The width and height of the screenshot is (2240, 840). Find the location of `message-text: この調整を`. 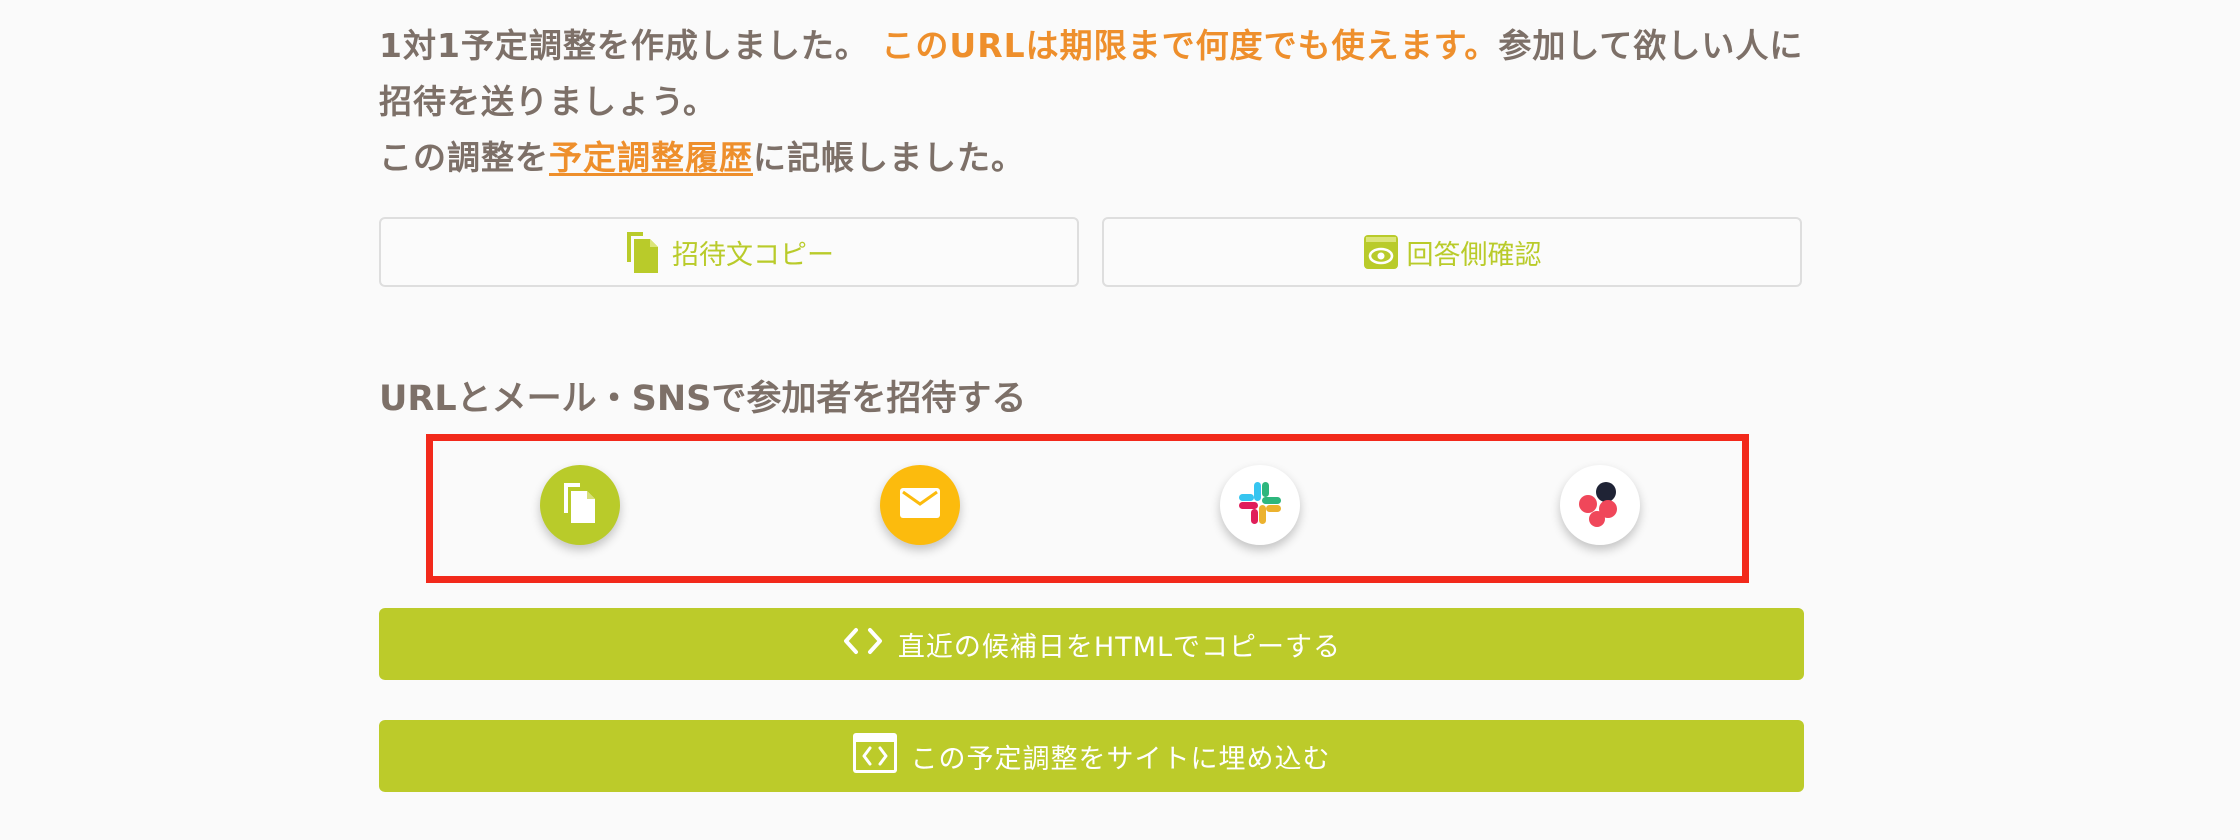

message-text: この調整を is located at coordinates (464, 157).